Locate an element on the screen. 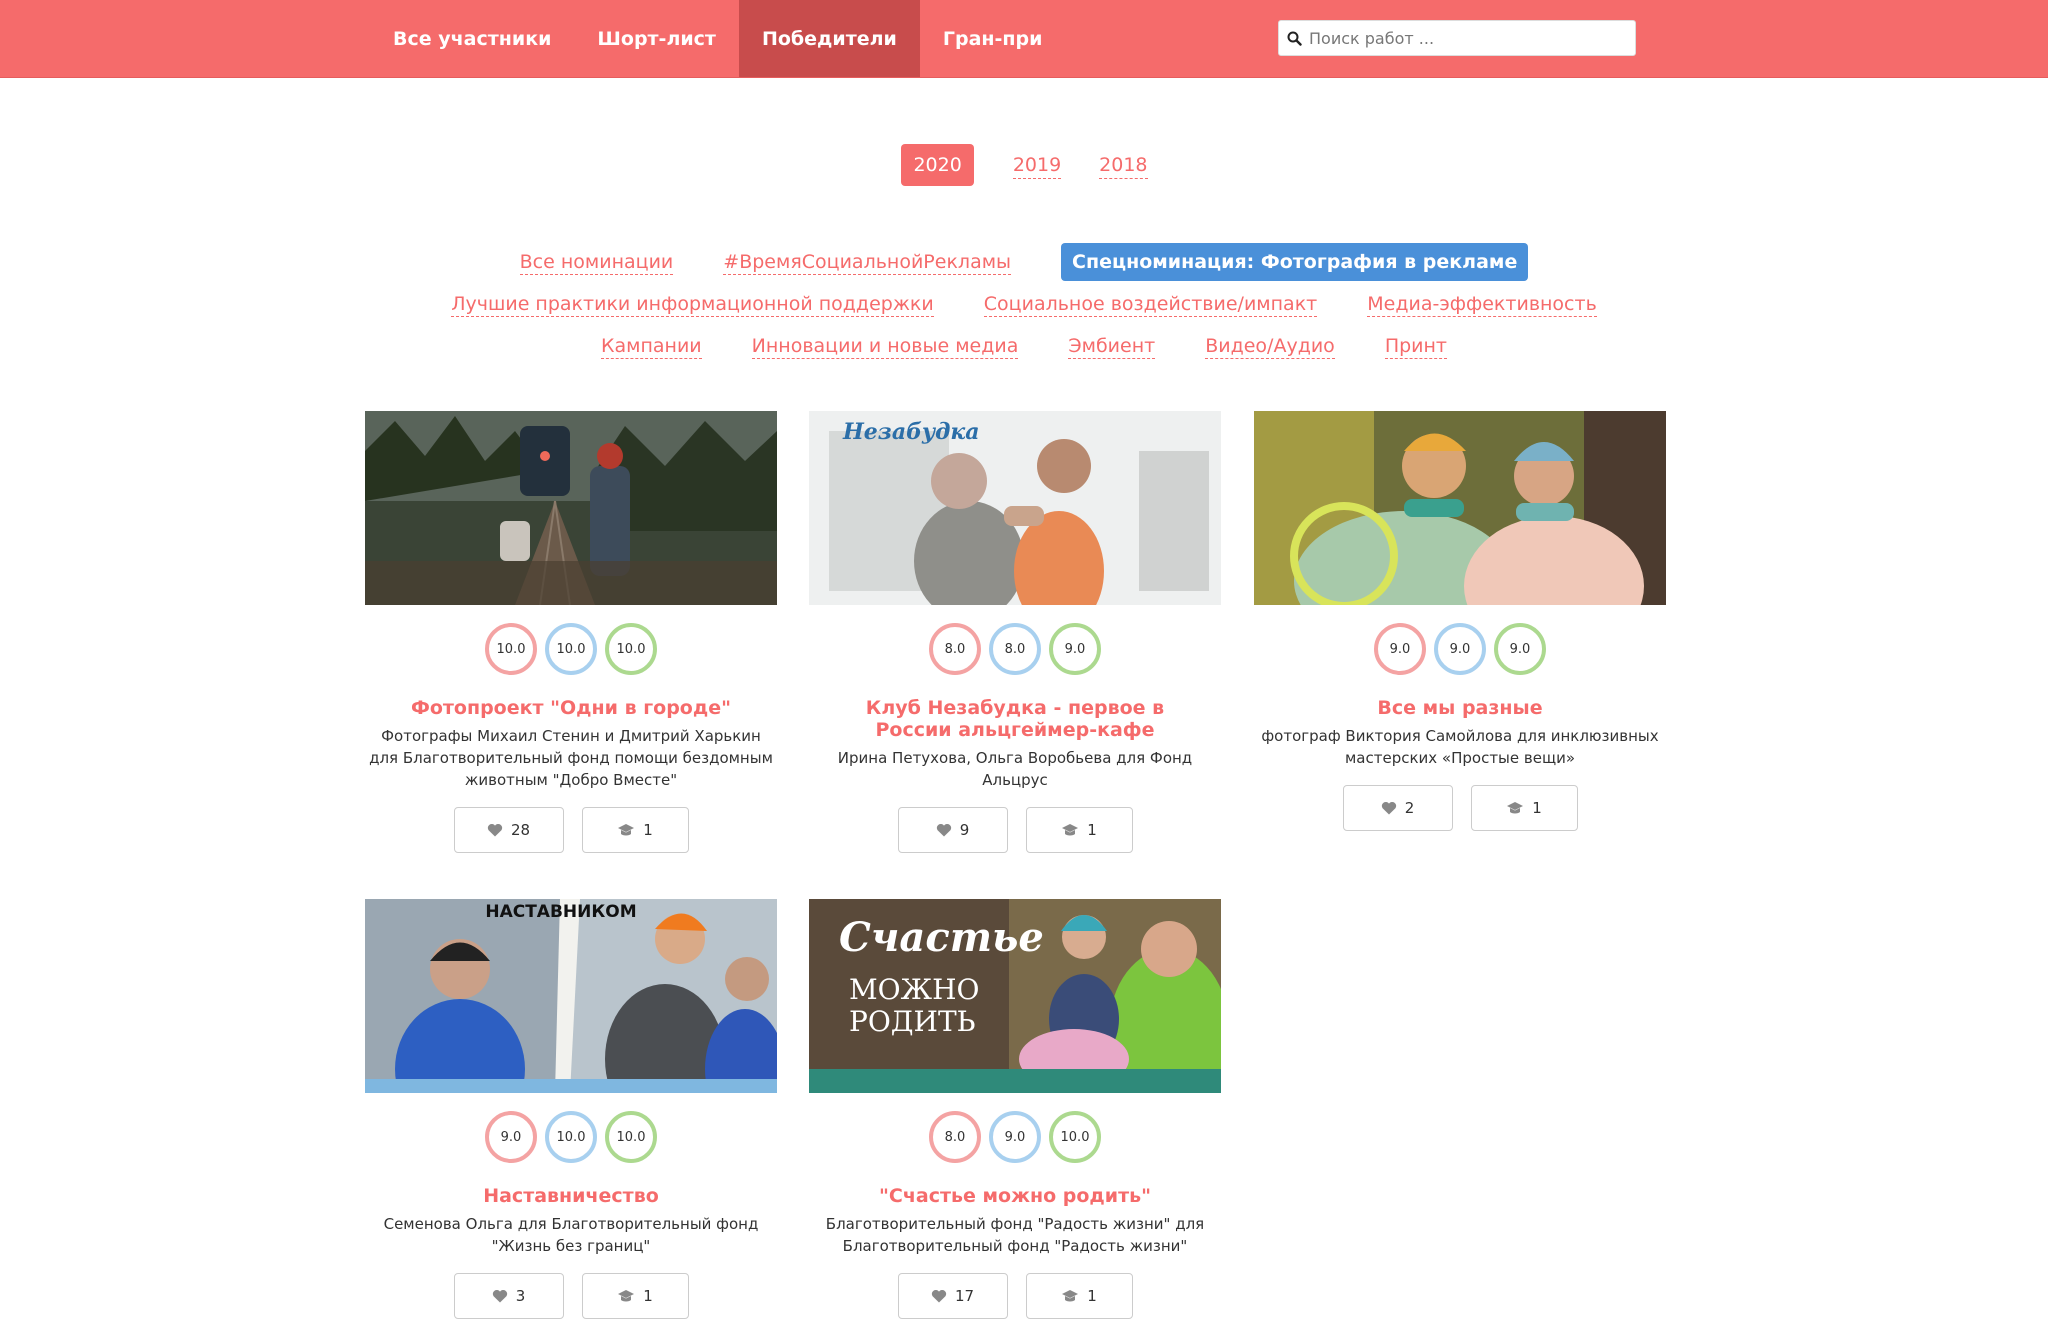 This screenshot has width=2048, height=1326. like-count: 9 is located at coordinates (964, 830).